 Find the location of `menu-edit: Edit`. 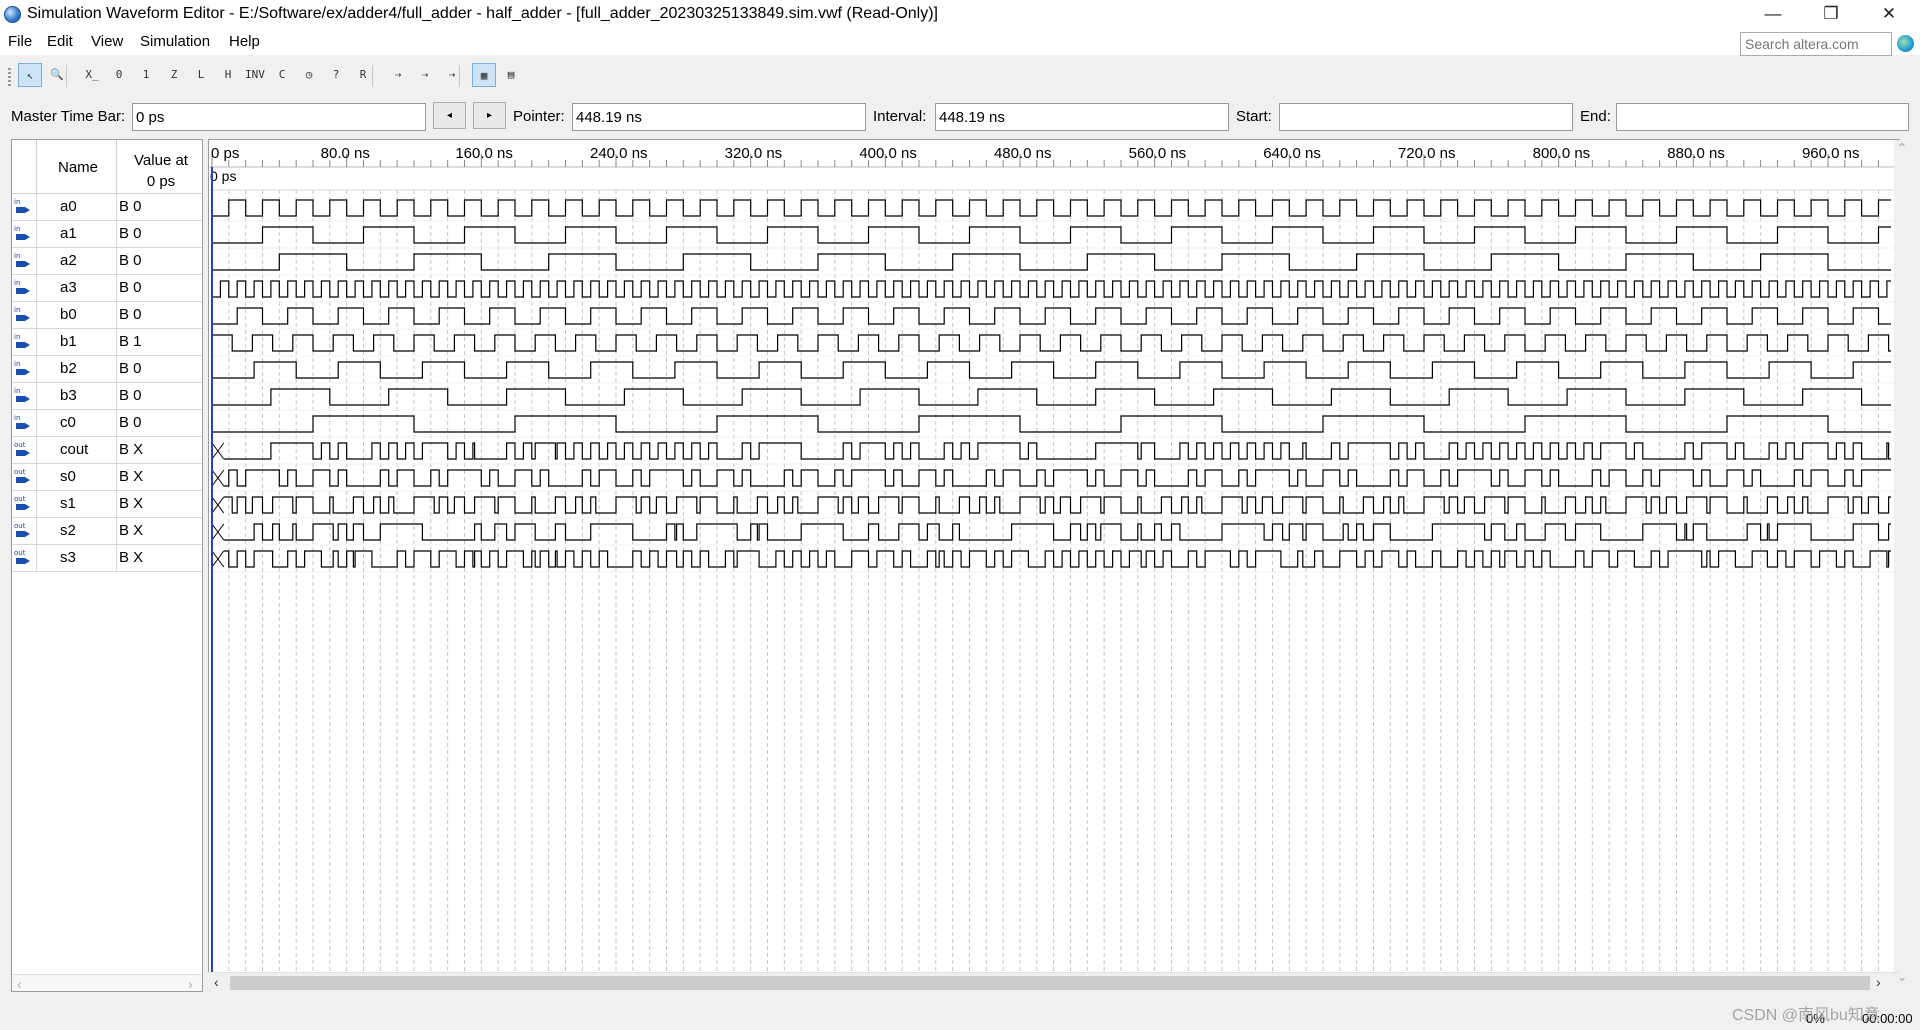

menu-edit: Edit is located at coordinates (60, 41).